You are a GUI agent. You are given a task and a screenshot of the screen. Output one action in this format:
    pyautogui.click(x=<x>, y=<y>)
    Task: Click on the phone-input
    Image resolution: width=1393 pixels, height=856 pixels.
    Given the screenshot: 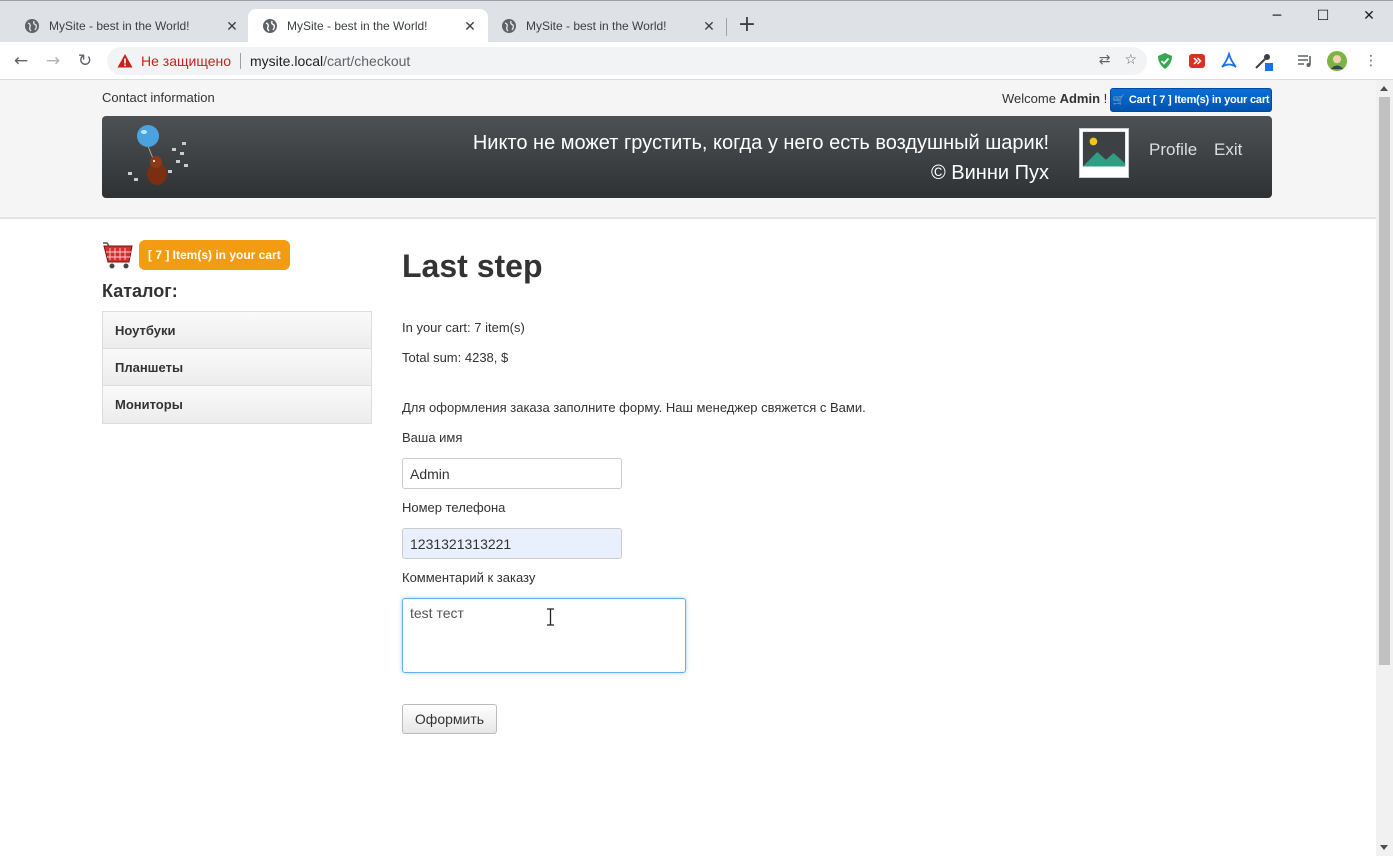 What is the action you would take?
    pyautogui.click(x=512, y=543)
    